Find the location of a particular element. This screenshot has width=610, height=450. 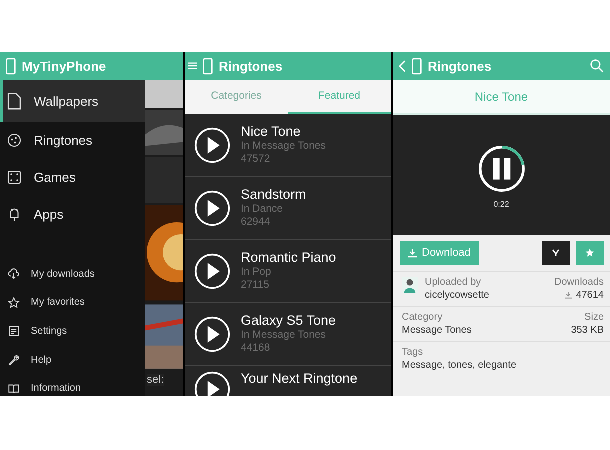

uploader-name: cicelycowsette is located at coordinates (457, 295).